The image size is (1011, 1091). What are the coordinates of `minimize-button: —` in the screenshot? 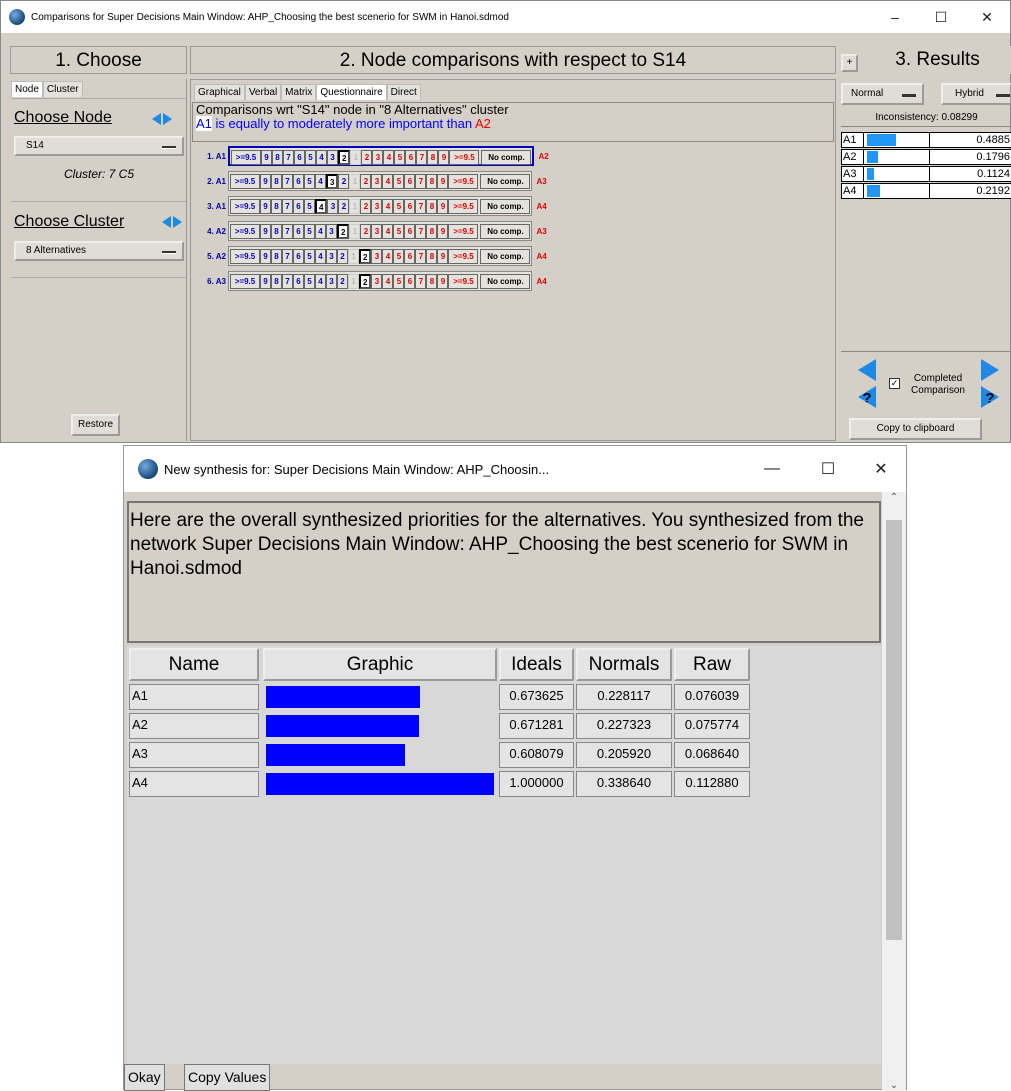 It's located at (772, 469).